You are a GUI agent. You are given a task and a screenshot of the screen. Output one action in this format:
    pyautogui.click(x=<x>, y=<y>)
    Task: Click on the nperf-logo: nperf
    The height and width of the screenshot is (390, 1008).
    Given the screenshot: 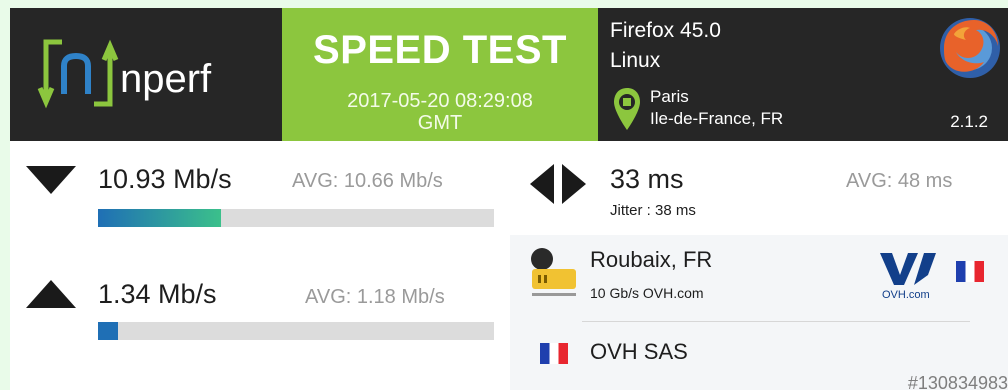 What is the action you would take?
    pyautogui.click(x=146, y=74)
    